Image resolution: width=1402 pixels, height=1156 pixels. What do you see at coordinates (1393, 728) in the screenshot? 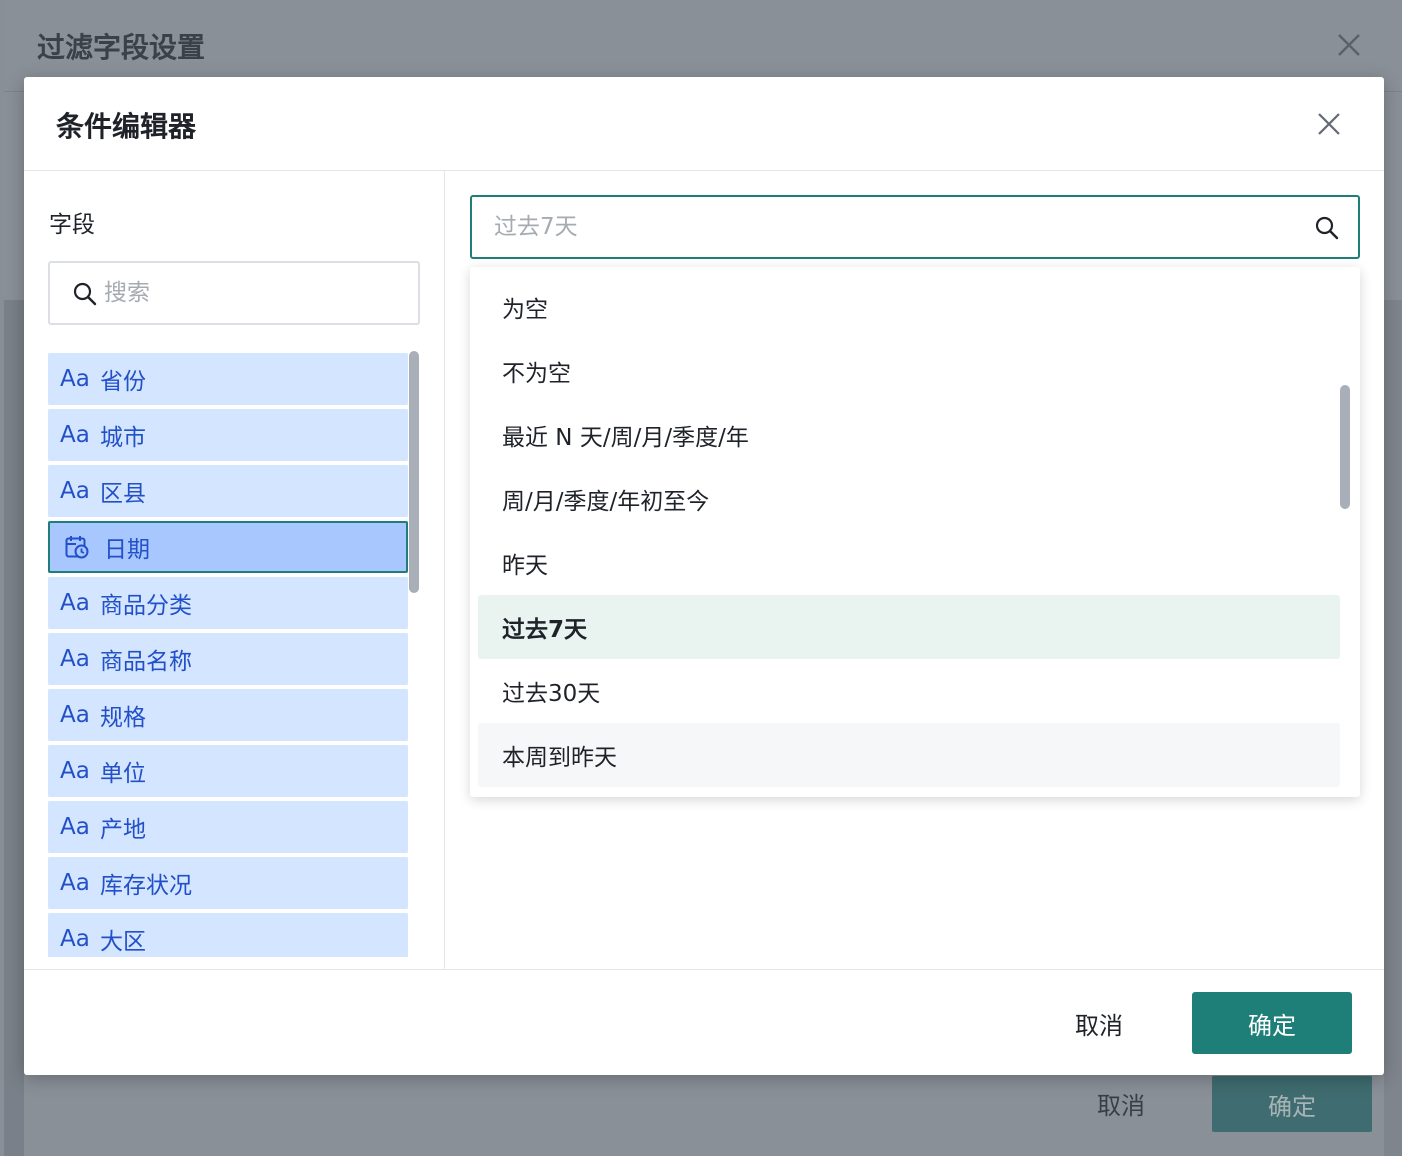
I see `outer-right-region` at bounding box center [1393, 728].